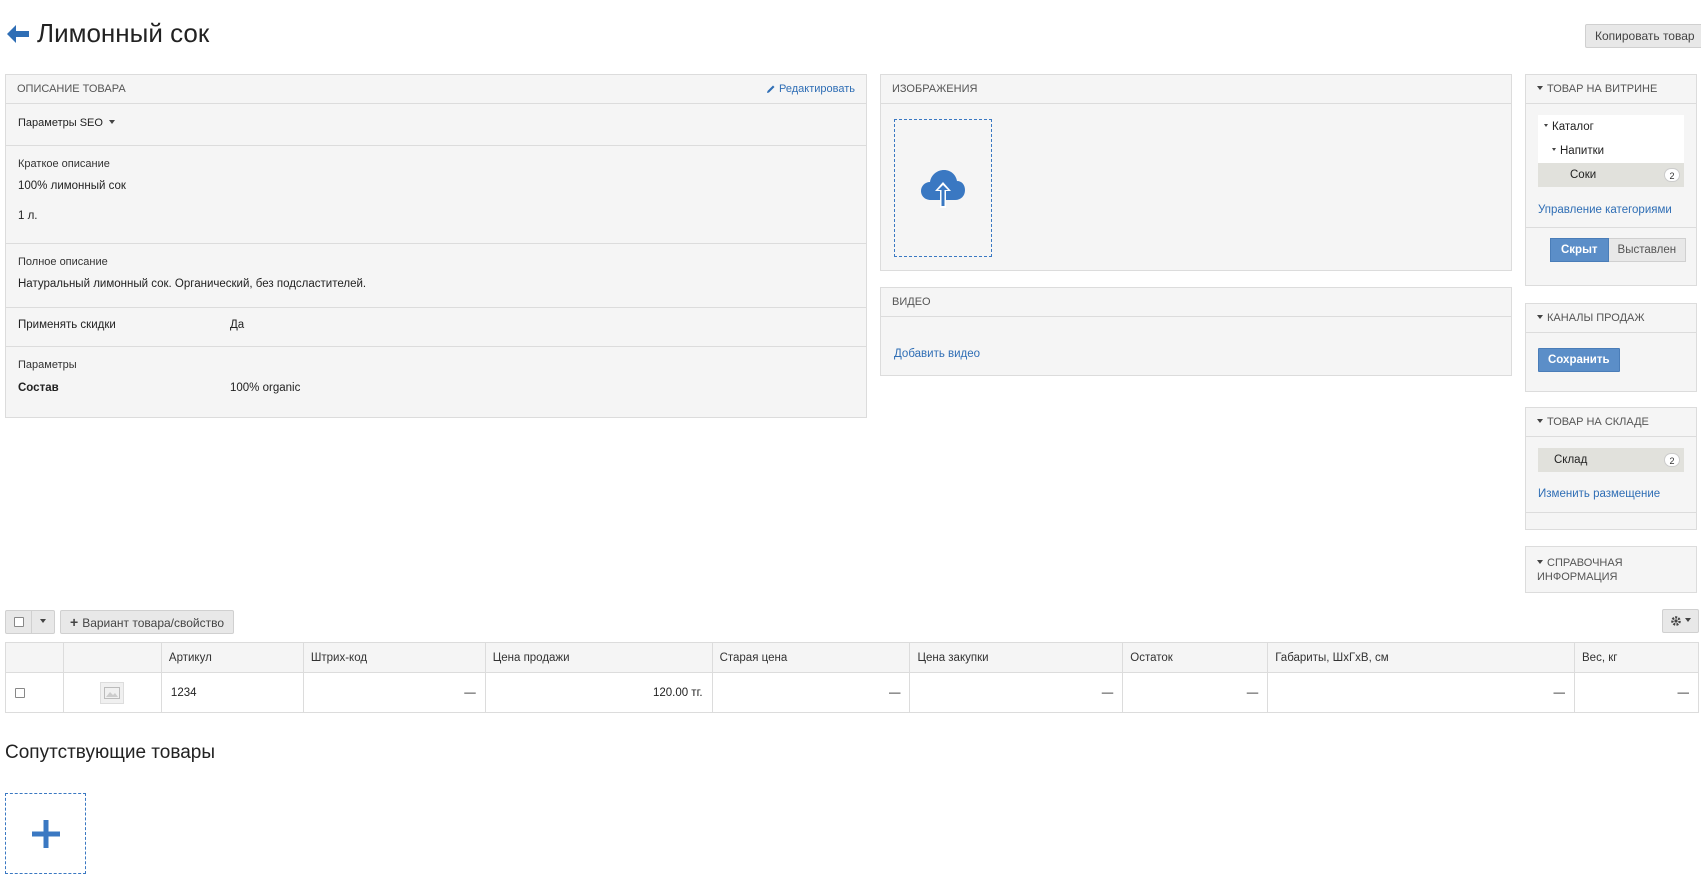 The width and height of the screenshot is (1701, 887). I want to click on manage-categories-link: Управление категориями, so click(1605, 210).